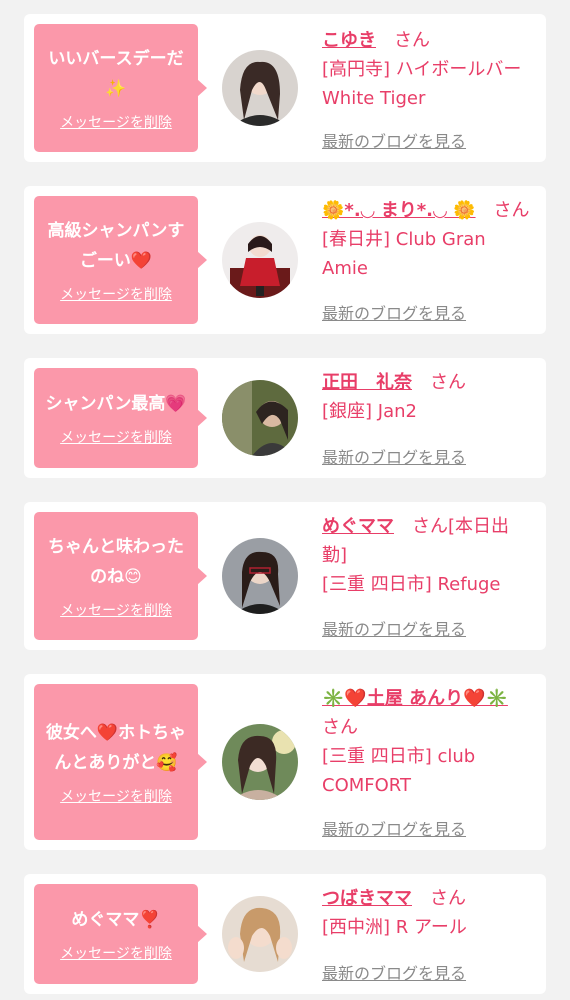  I want to click on cast-name-link: 🌼*.◡ まり*.◡ 🌼, so click(399, 210).